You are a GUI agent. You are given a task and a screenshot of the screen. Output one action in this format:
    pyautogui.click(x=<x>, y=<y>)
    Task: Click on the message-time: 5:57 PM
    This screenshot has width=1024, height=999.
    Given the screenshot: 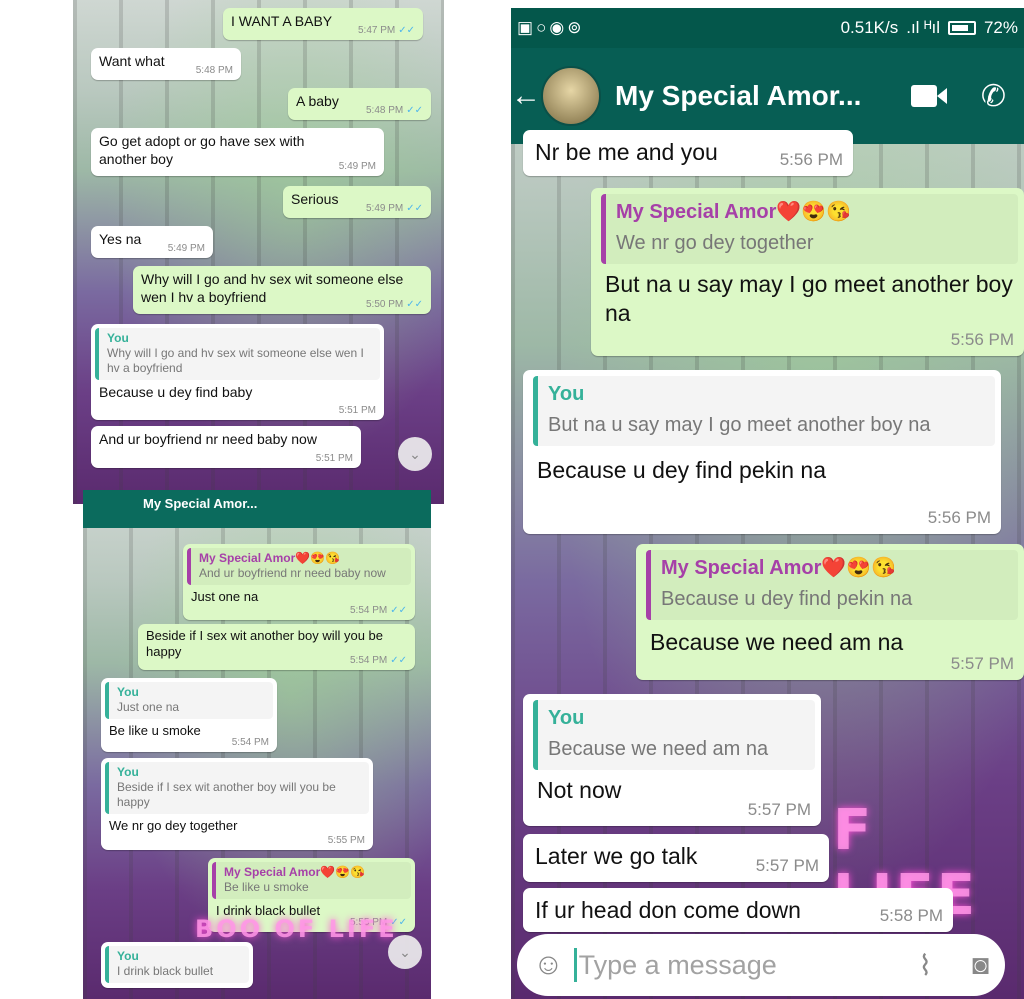 What is the action you would take?
    pyautogui.click(x=982, y=663)
    